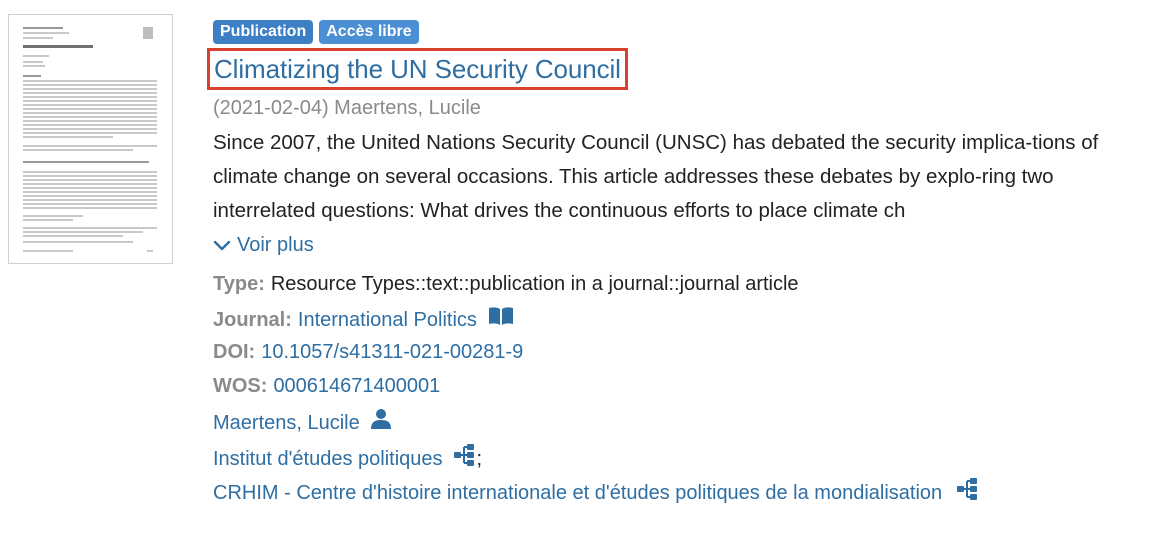  What do you see at coordinates (316, 32) in the screenshot?
I see `badge-group: Publication Accès libre` at bounding box center [316, 32].